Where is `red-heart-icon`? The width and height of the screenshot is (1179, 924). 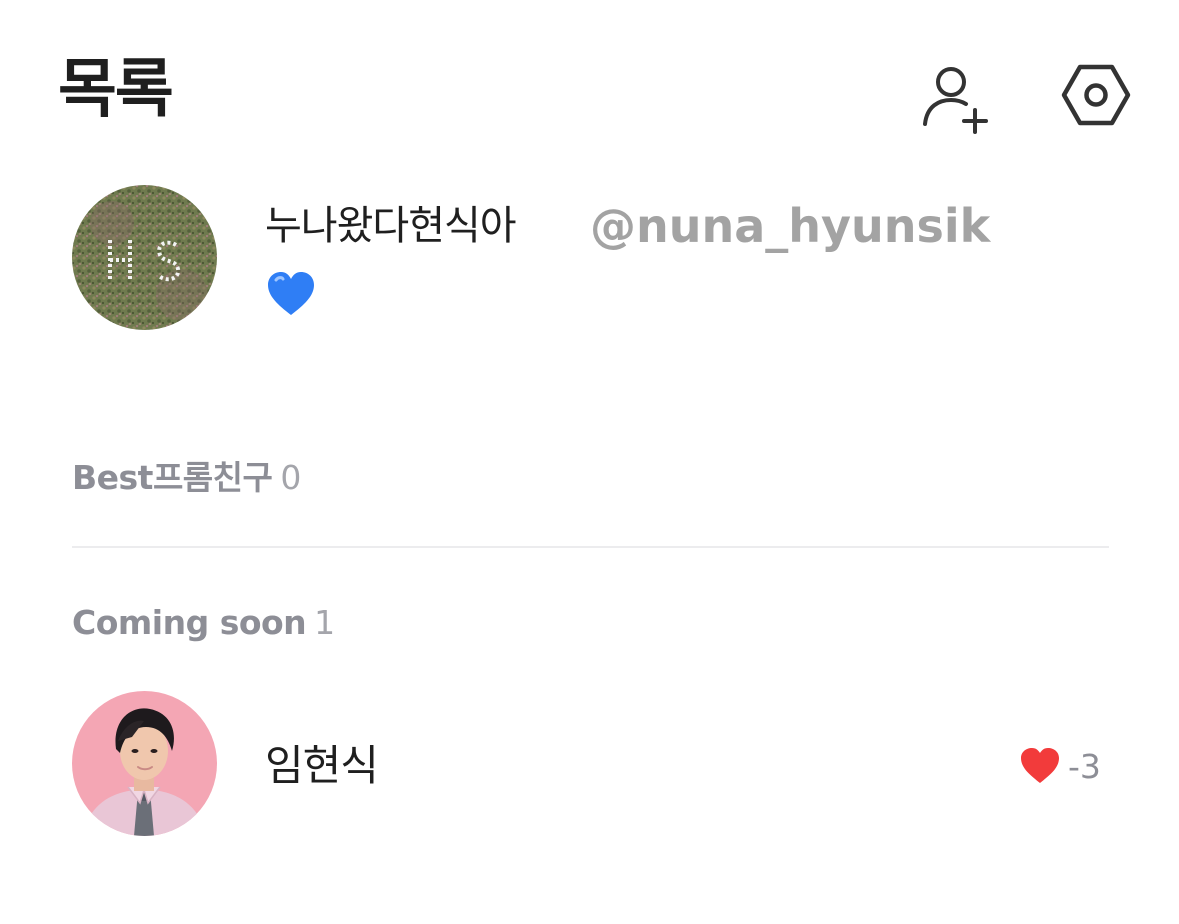 red-heart-icon is located at coordinates (1040, 765).